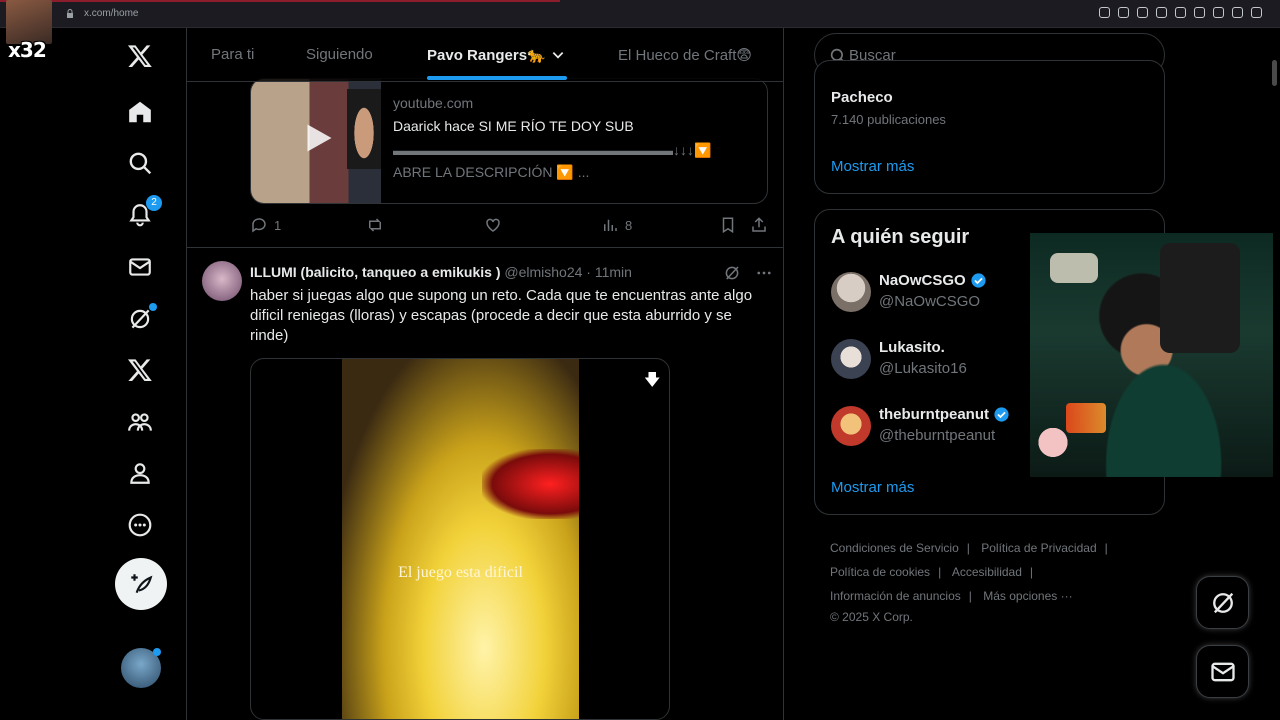 The height and width of the screenshot is (720, 1280). Describe the element at coordinates (922, 280) in the screenshot. I see `user-name-text: NaOwCSGO` at that location.